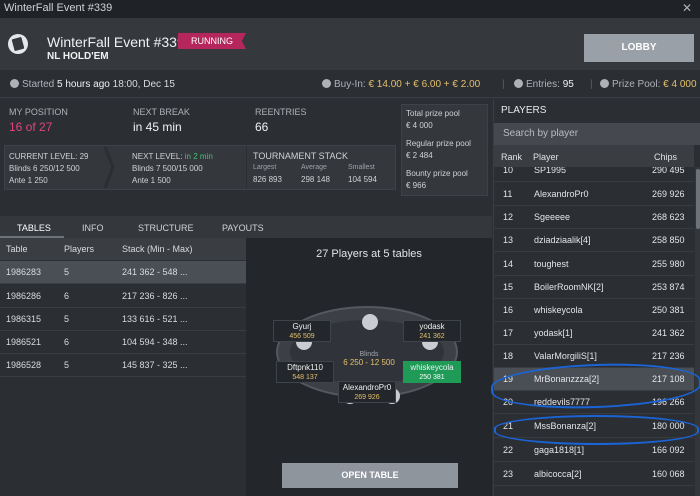  Describe the element at coordinates (596, 430) in the screenshot. I see `annotation-circle` at that location.